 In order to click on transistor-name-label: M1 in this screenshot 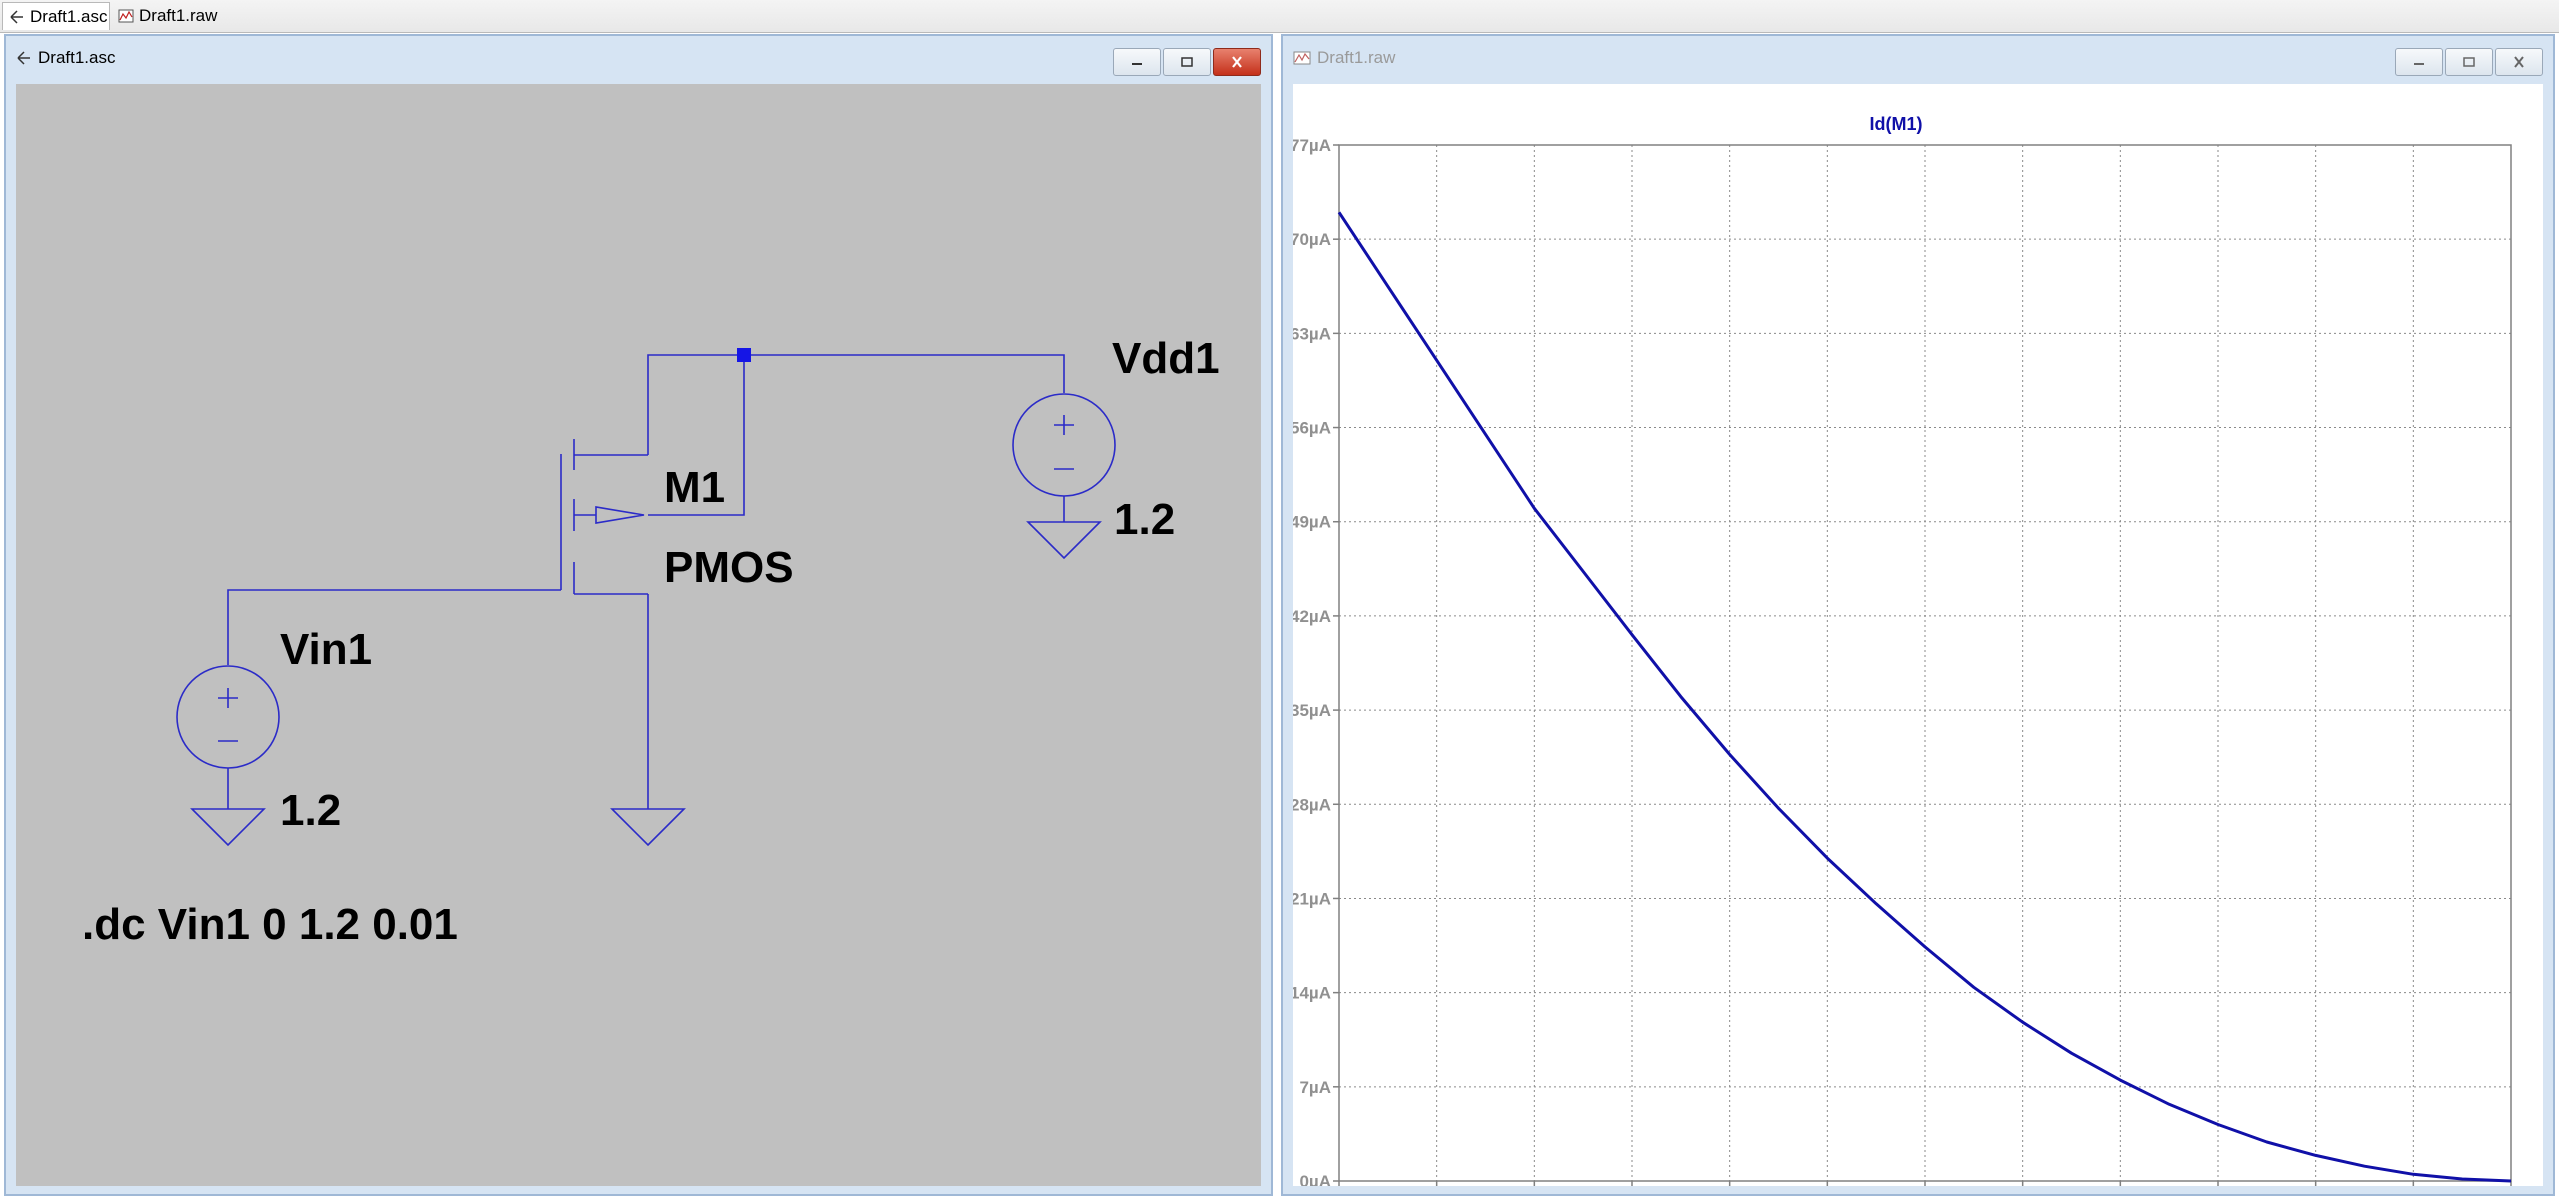, I will do `click(694, 487)`.